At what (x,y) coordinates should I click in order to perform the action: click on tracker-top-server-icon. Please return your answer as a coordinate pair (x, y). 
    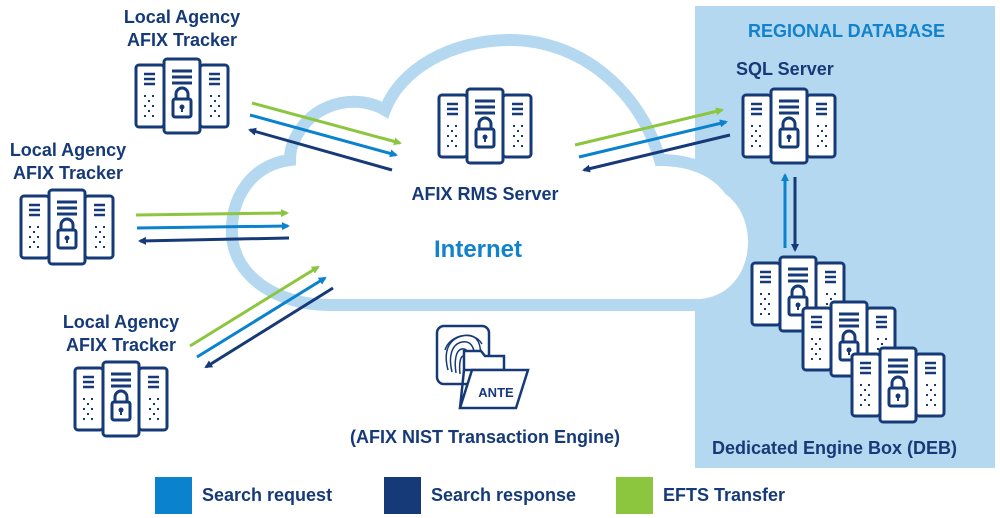
    Looking at the image, I should click on (182, 96).